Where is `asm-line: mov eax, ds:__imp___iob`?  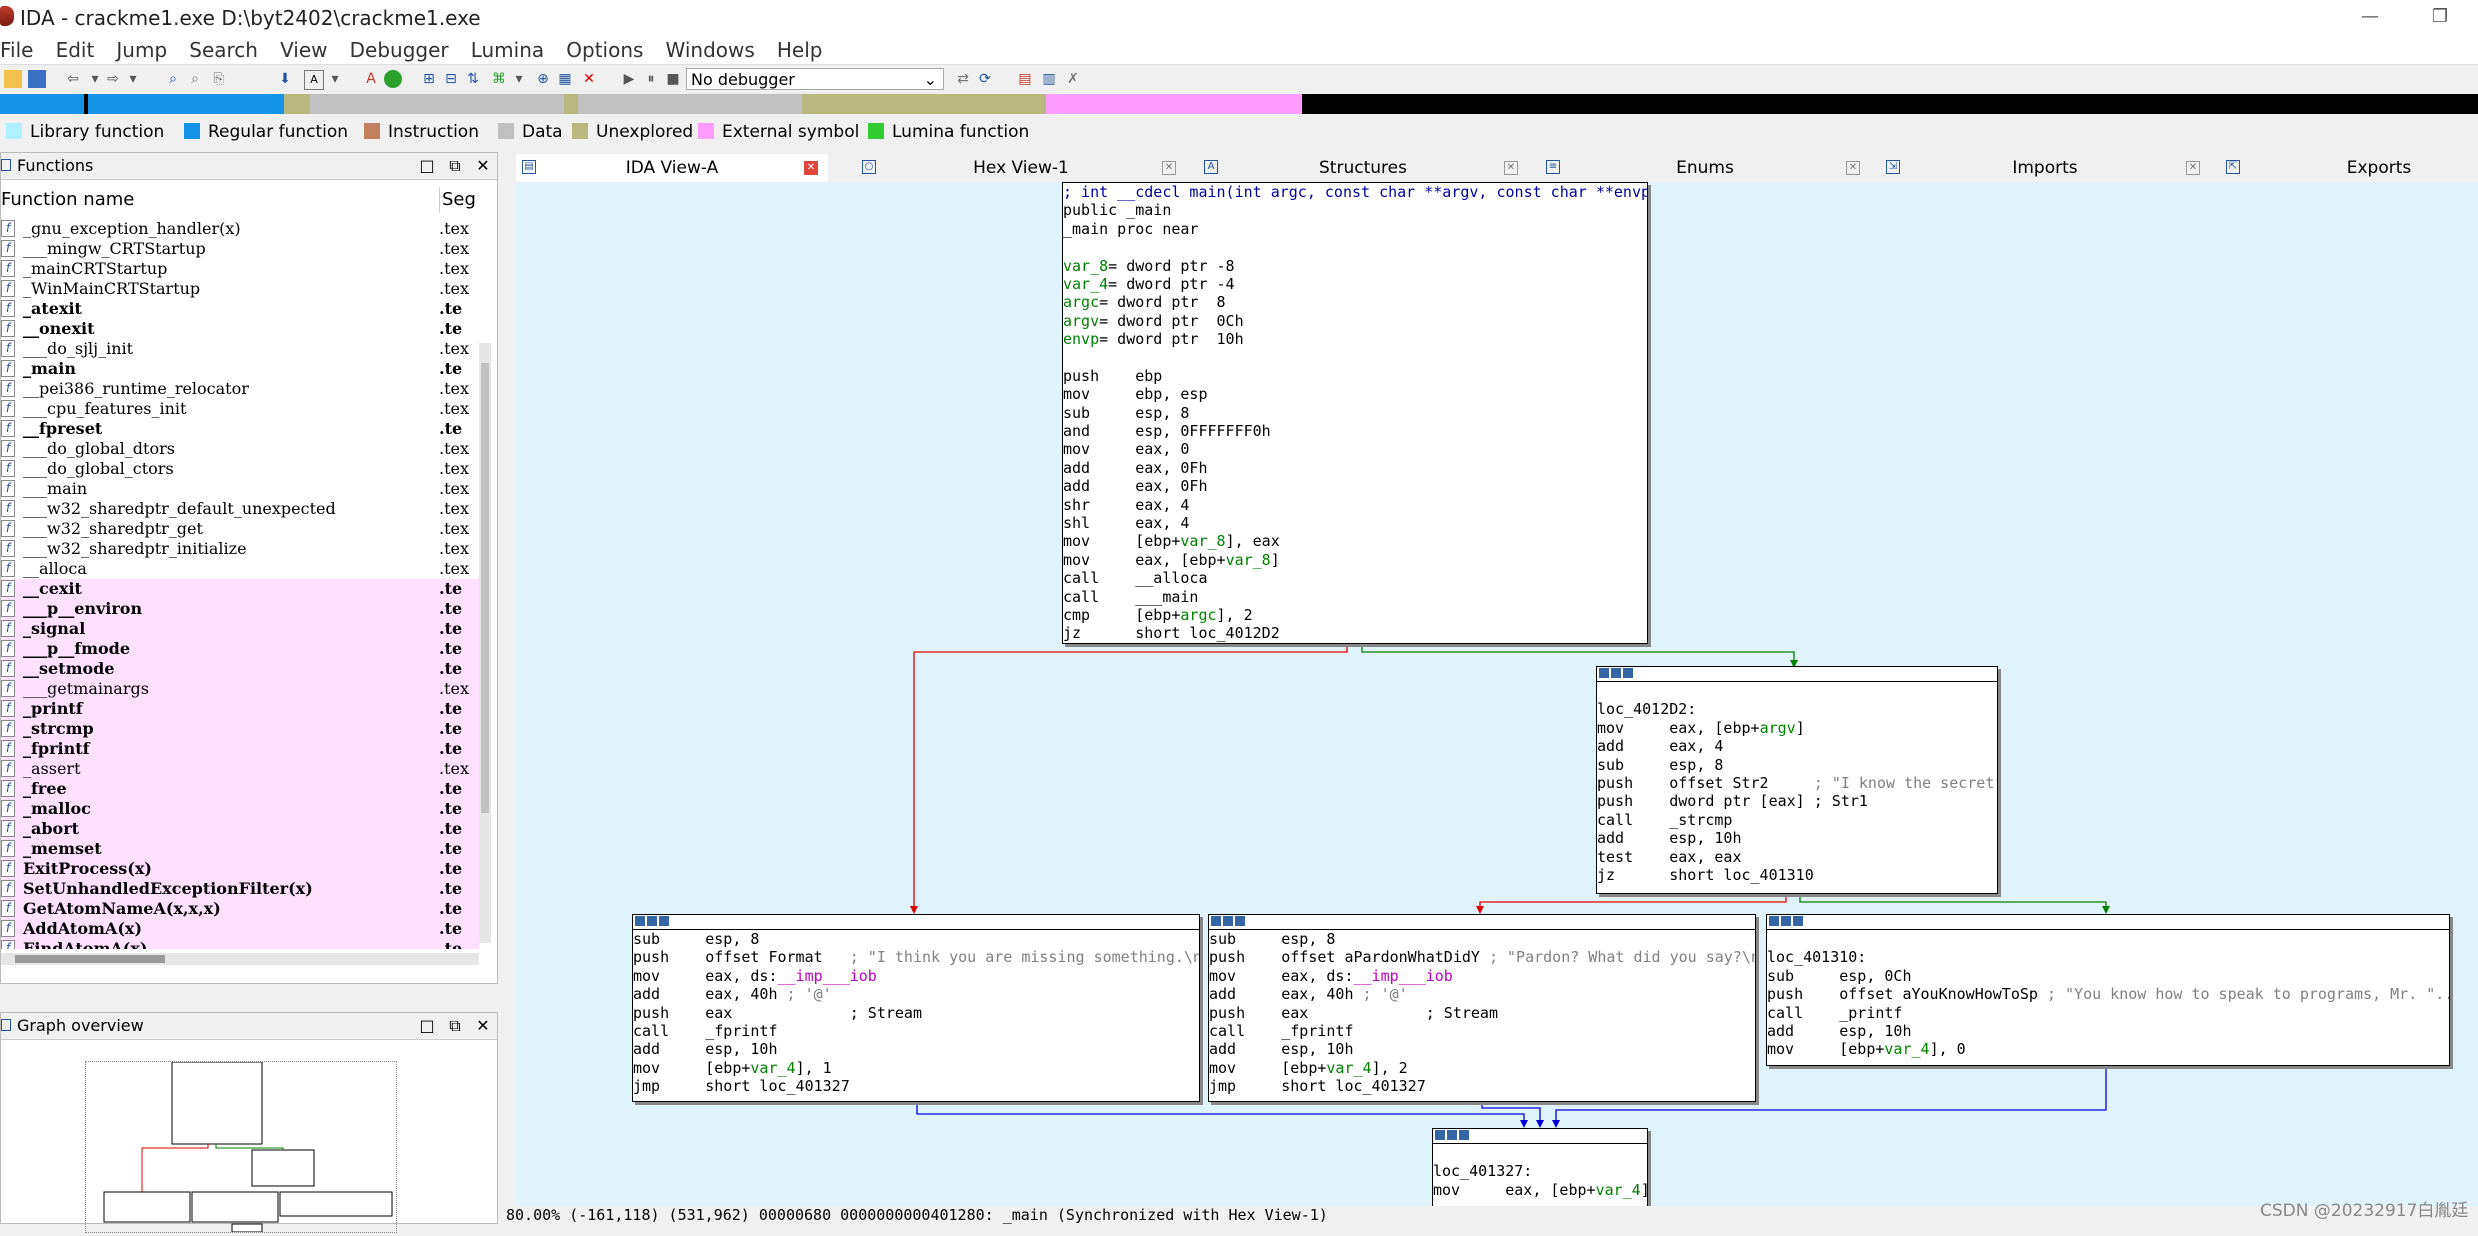 asm-line: mov eax, ds:__imp___iob is located at coordinates (1482, 976).